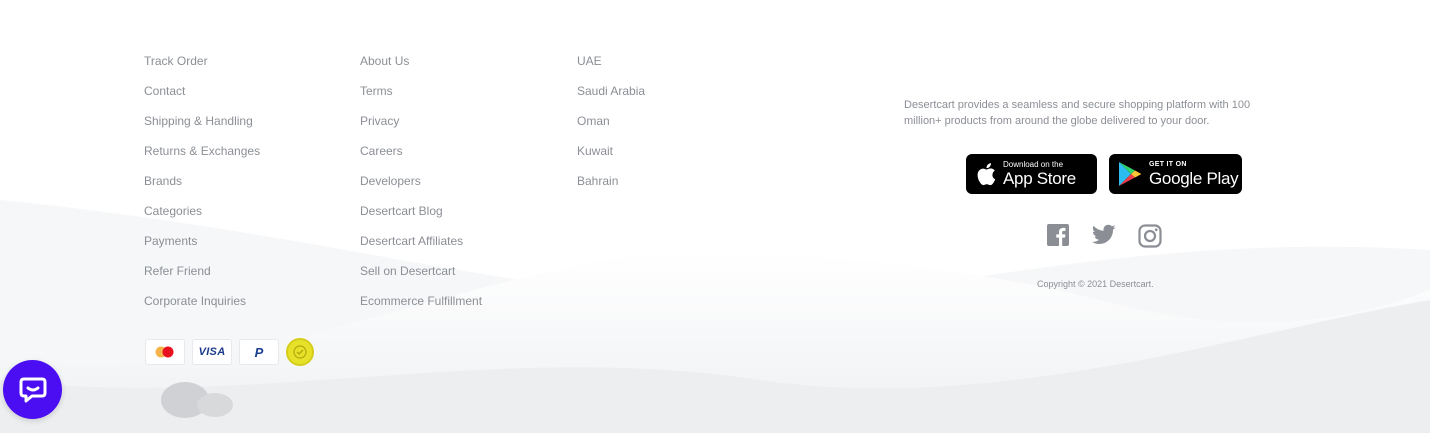 The width and height of the screenshot is (1430, 433). I want to click on footer-link-track-order: Track Order, so click(202, 69).